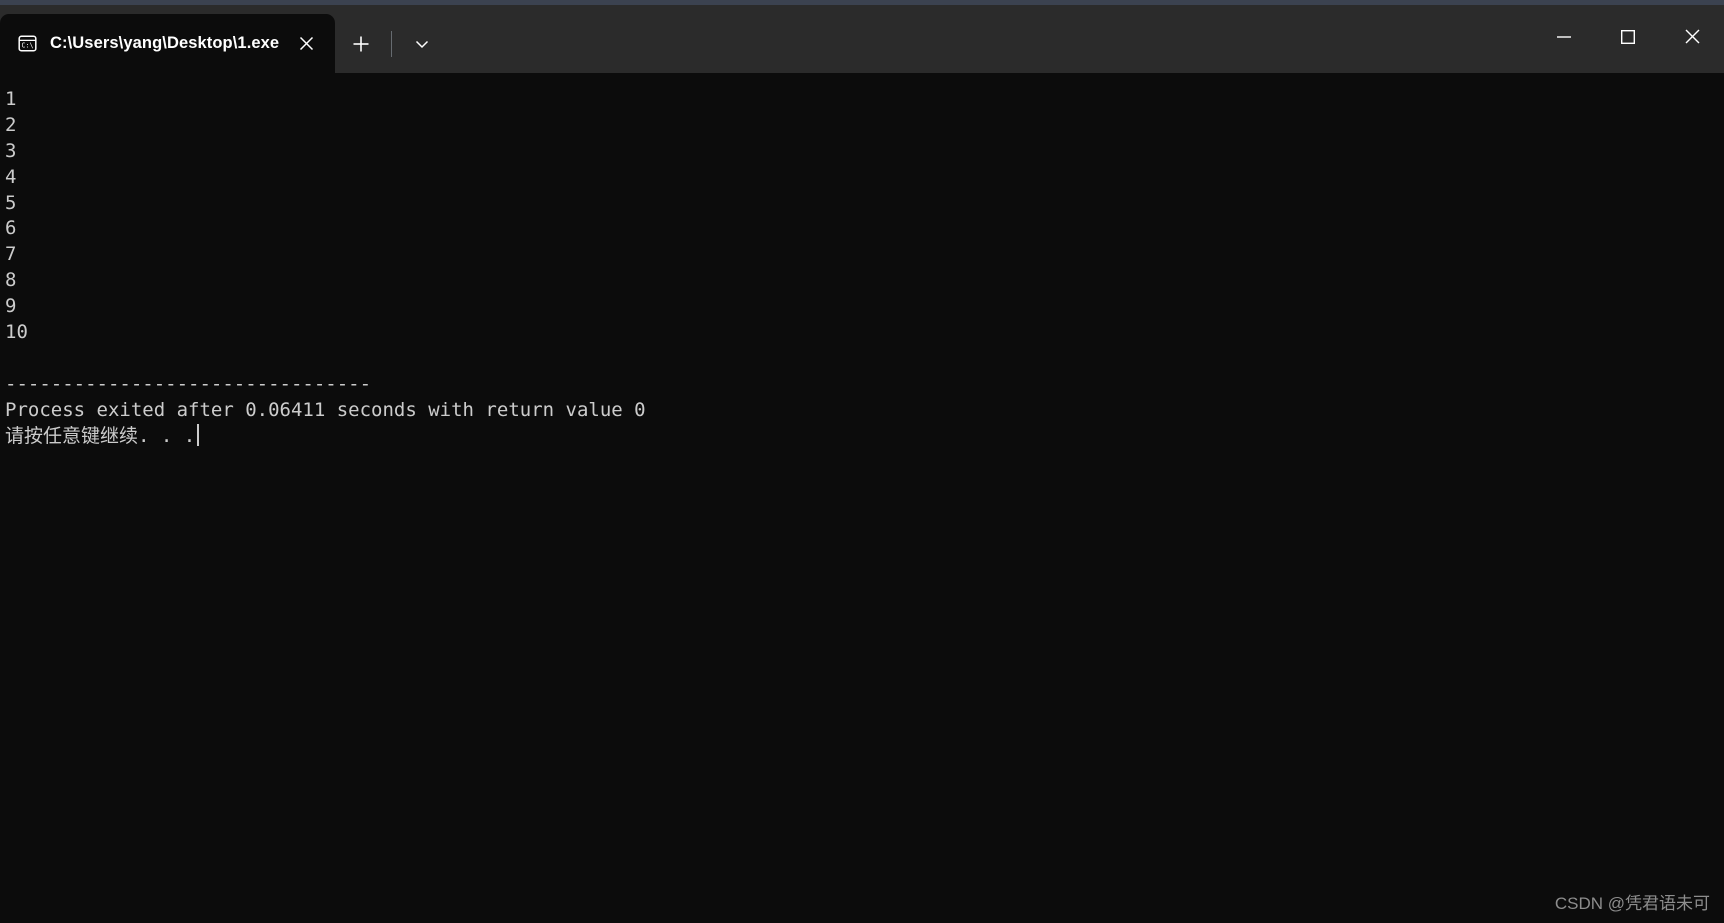 The height and width of the screenshot is (923, 1724). I want to click on terminal-line: 7, so click(11, 254).